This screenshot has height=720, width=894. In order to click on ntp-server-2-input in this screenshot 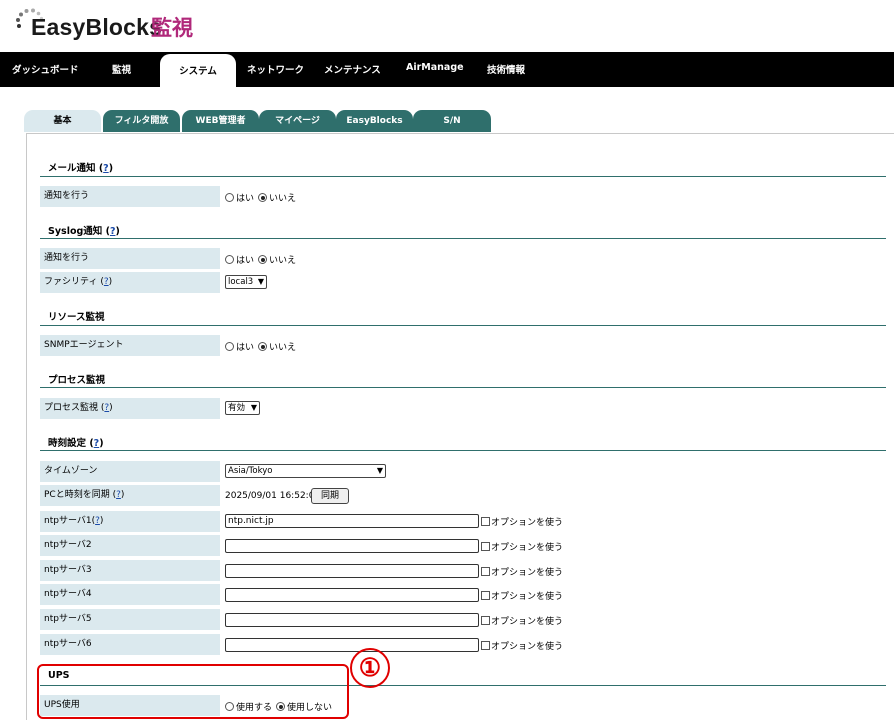, I will do `click(352, 546)`.